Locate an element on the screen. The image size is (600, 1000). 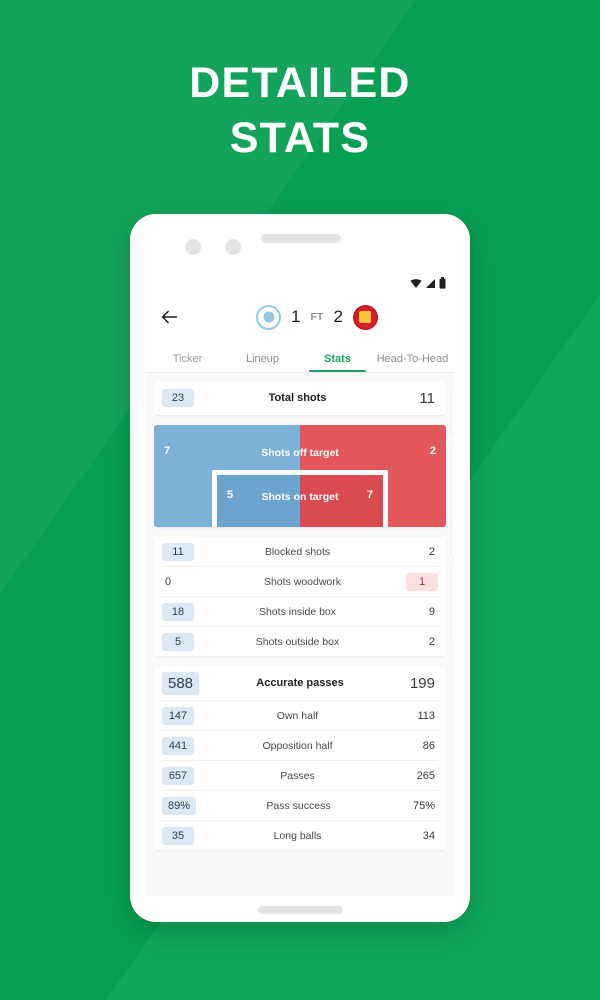
opposition-half-label: Opposition half is located at coordinates (297, 745).